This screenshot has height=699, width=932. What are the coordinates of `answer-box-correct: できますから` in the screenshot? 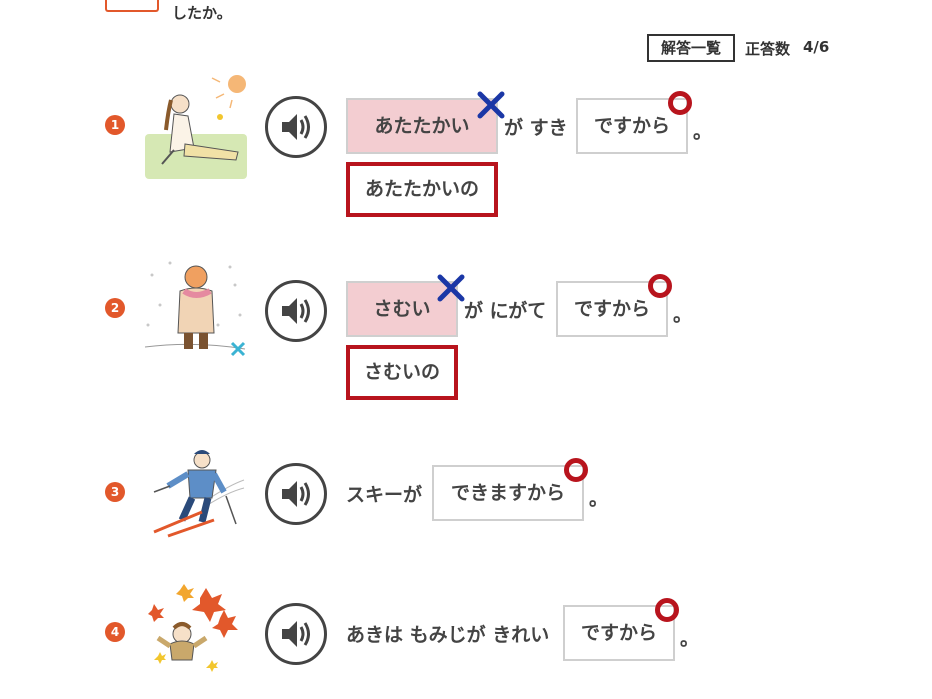 It's located at (508, 493).